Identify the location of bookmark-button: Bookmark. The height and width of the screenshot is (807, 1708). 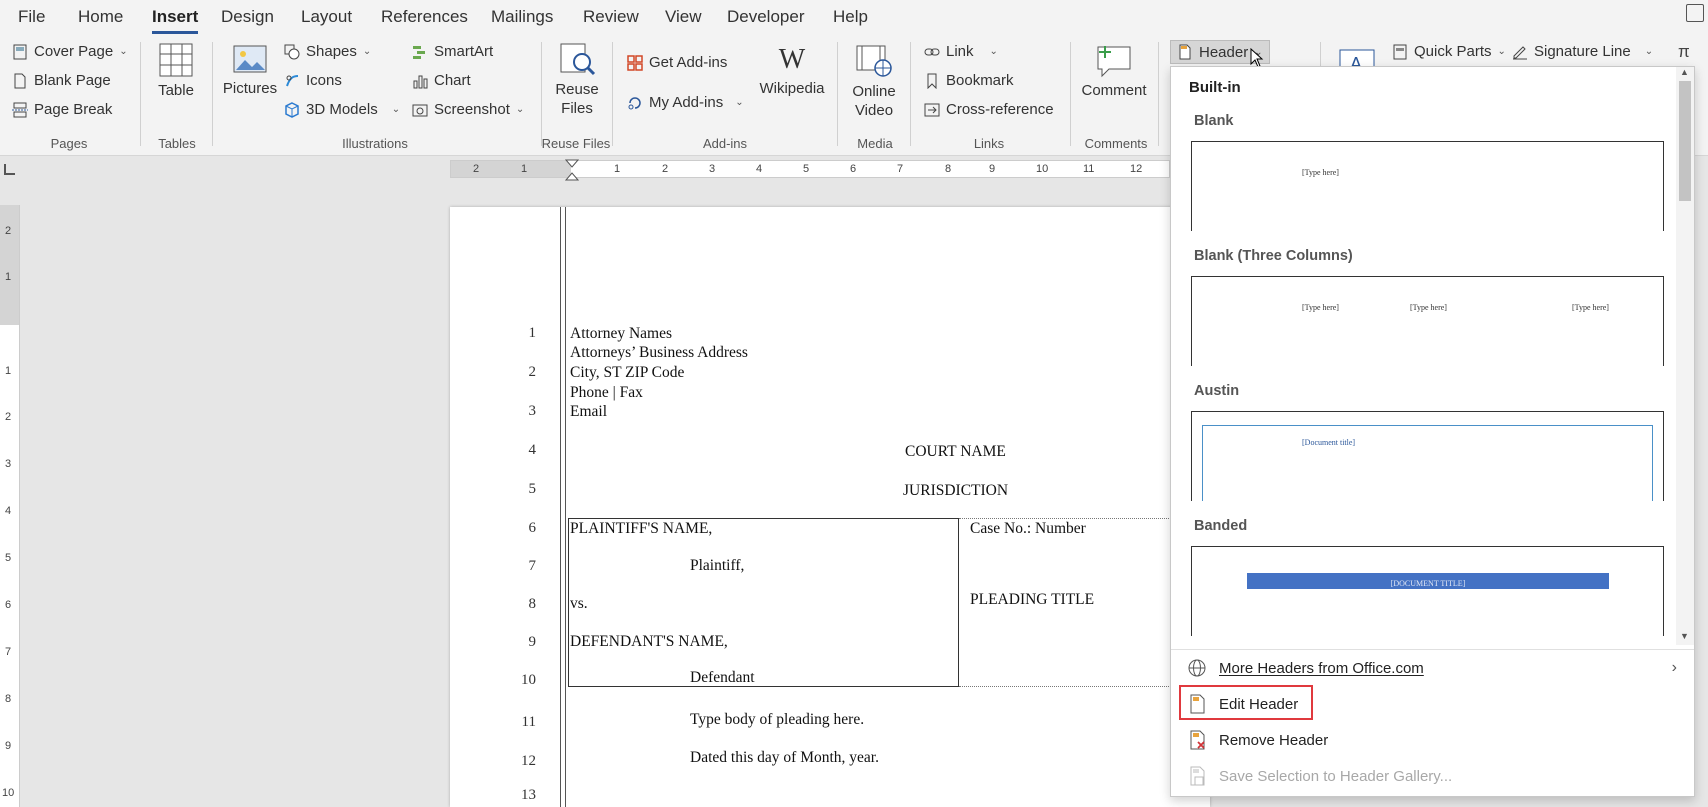
(969, 80).